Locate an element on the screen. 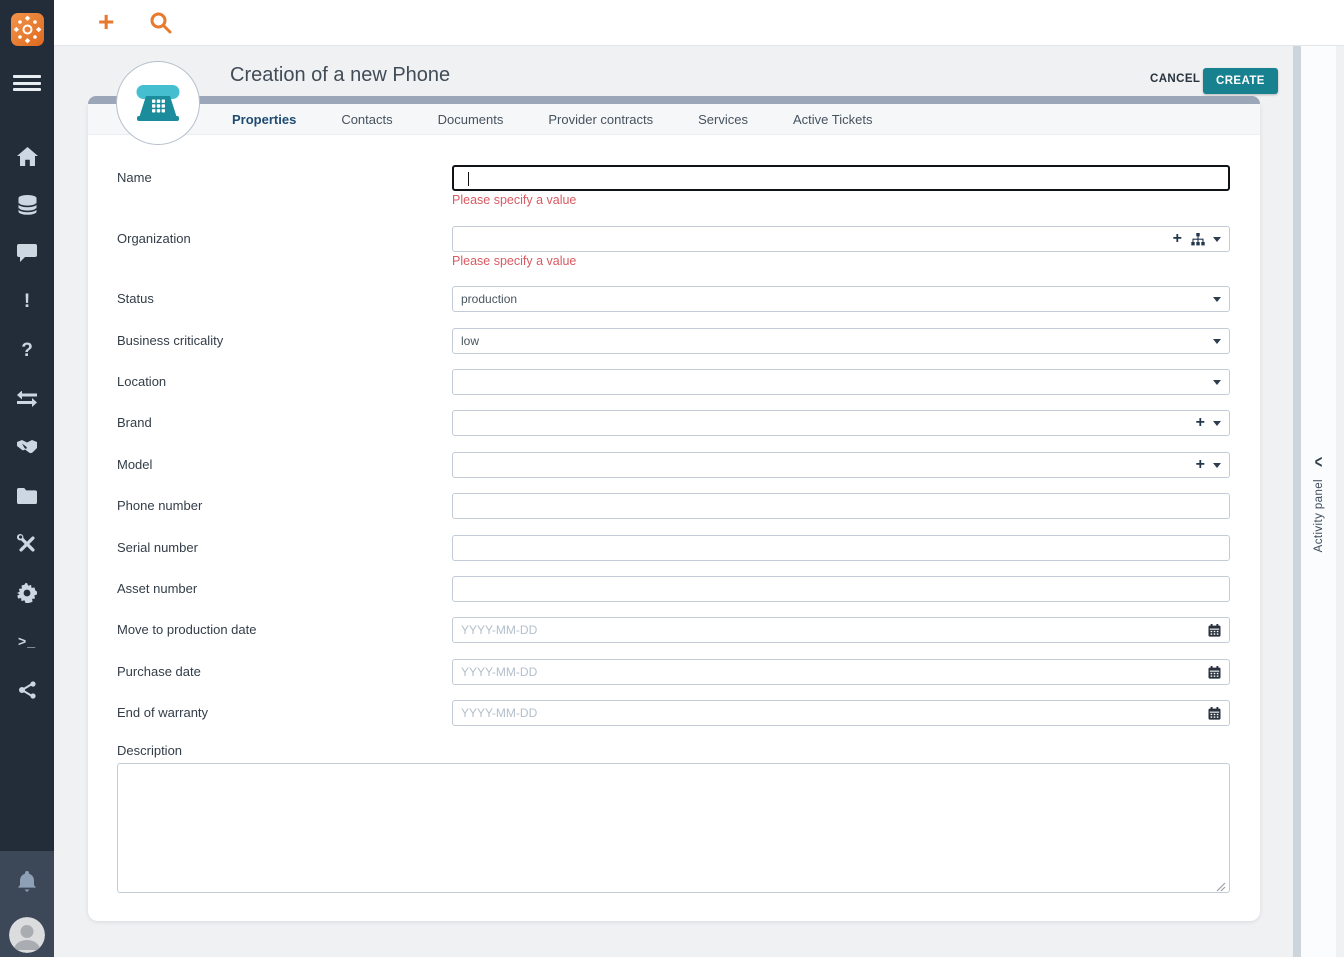  new-object-plus-icon: + is located at coordinates (106, 22).